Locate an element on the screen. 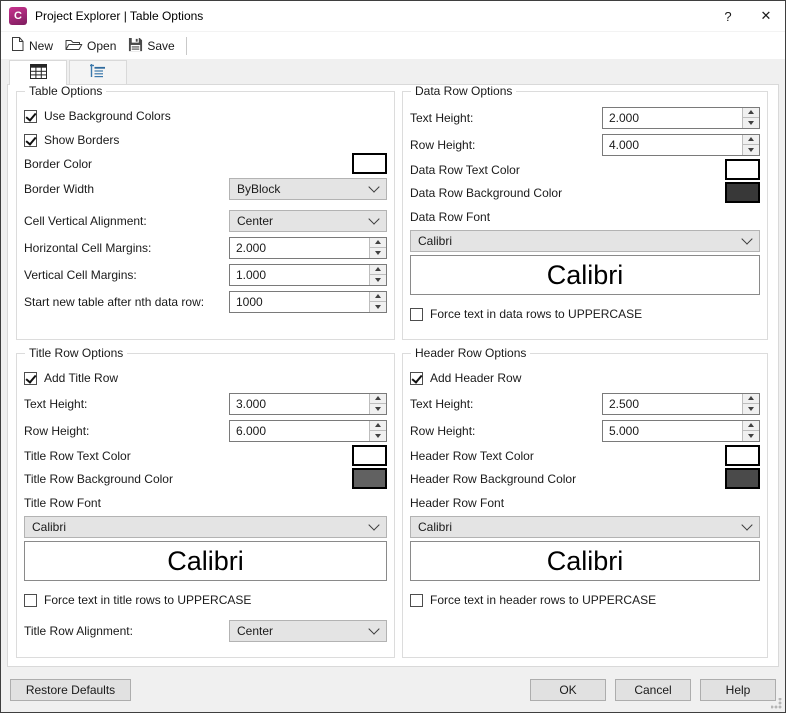 Image resolution: width=786 pixels, height=713 pixels. cell-vertical-alignment-dropdown: Center is located at coordinates (308, 220).